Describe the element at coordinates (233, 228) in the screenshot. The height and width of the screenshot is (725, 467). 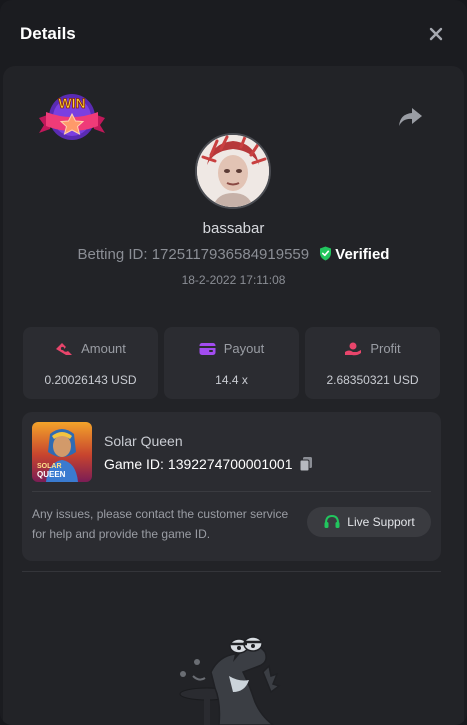
I see `username: bassabar` at that location.